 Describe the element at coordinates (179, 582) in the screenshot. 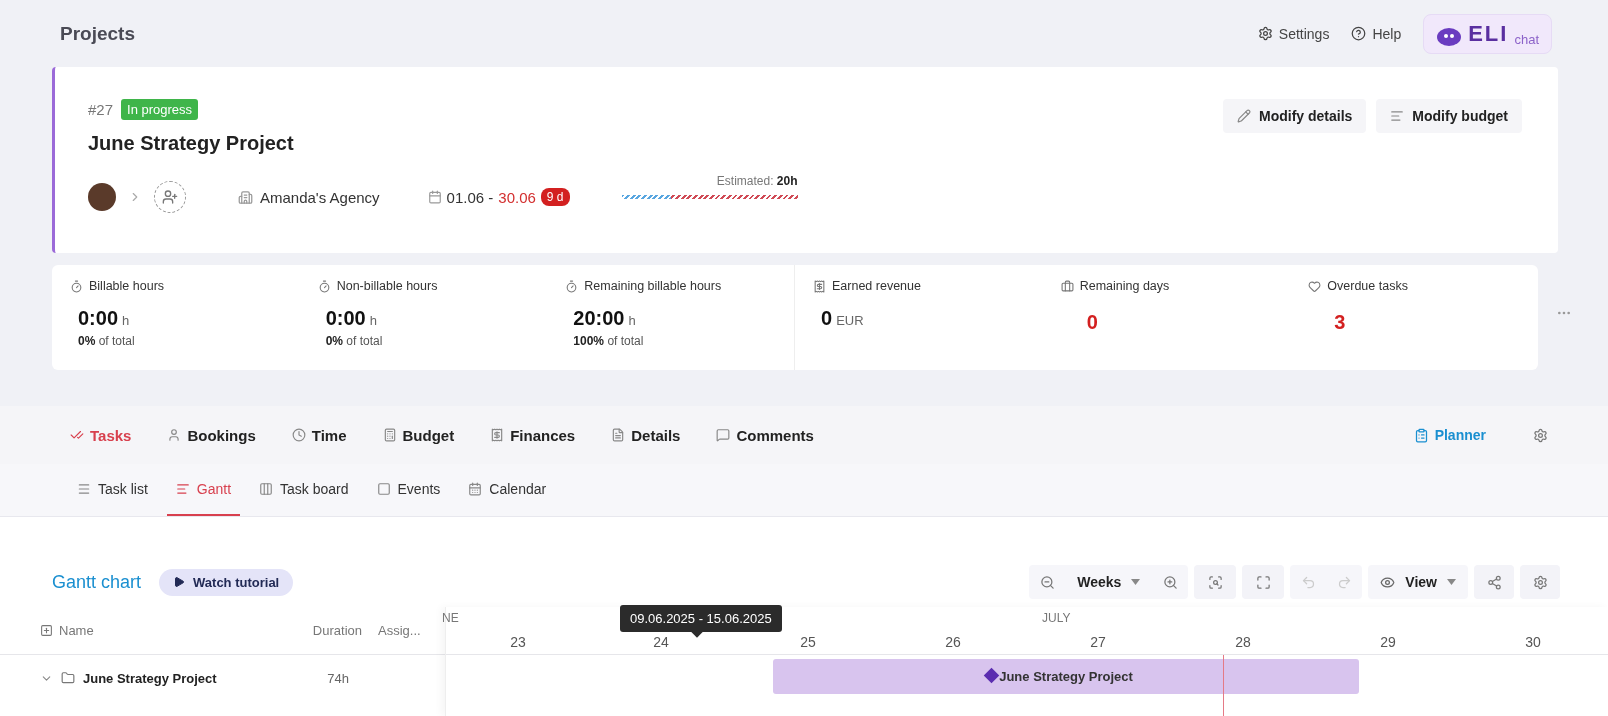

I see `play-icon` at that location.